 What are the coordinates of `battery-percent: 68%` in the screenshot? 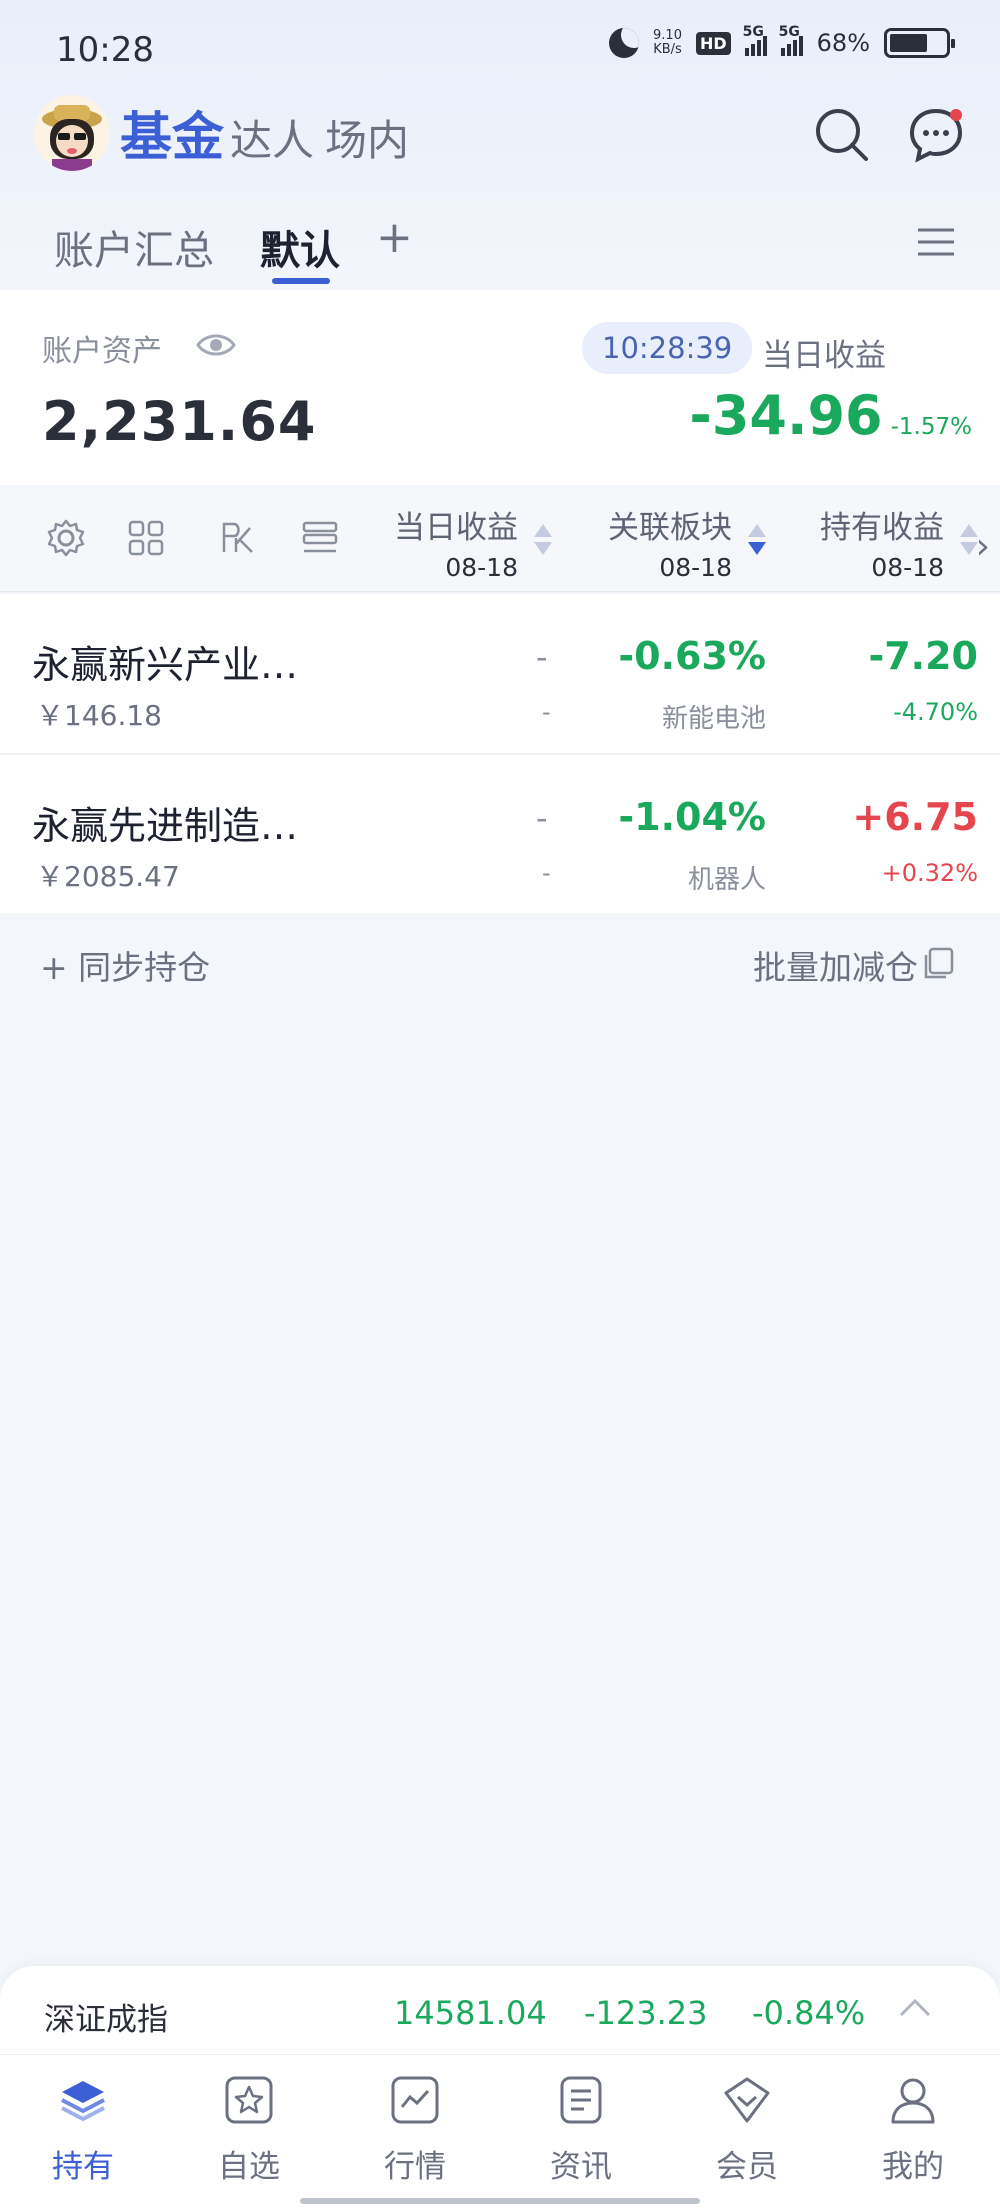 It's located at (843, 43).